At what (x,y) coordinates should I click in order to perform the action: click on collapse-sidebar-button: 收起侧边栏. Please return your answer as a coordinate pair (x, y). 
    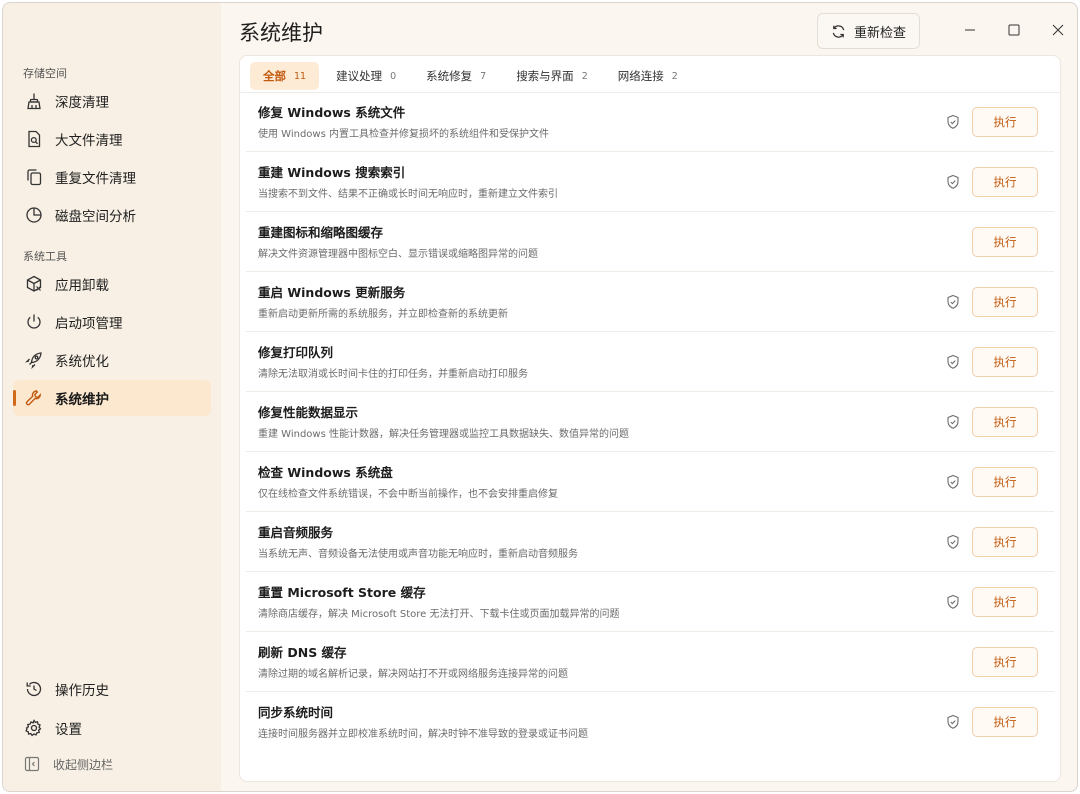
    Looking at the image, I should click on (68, 764).